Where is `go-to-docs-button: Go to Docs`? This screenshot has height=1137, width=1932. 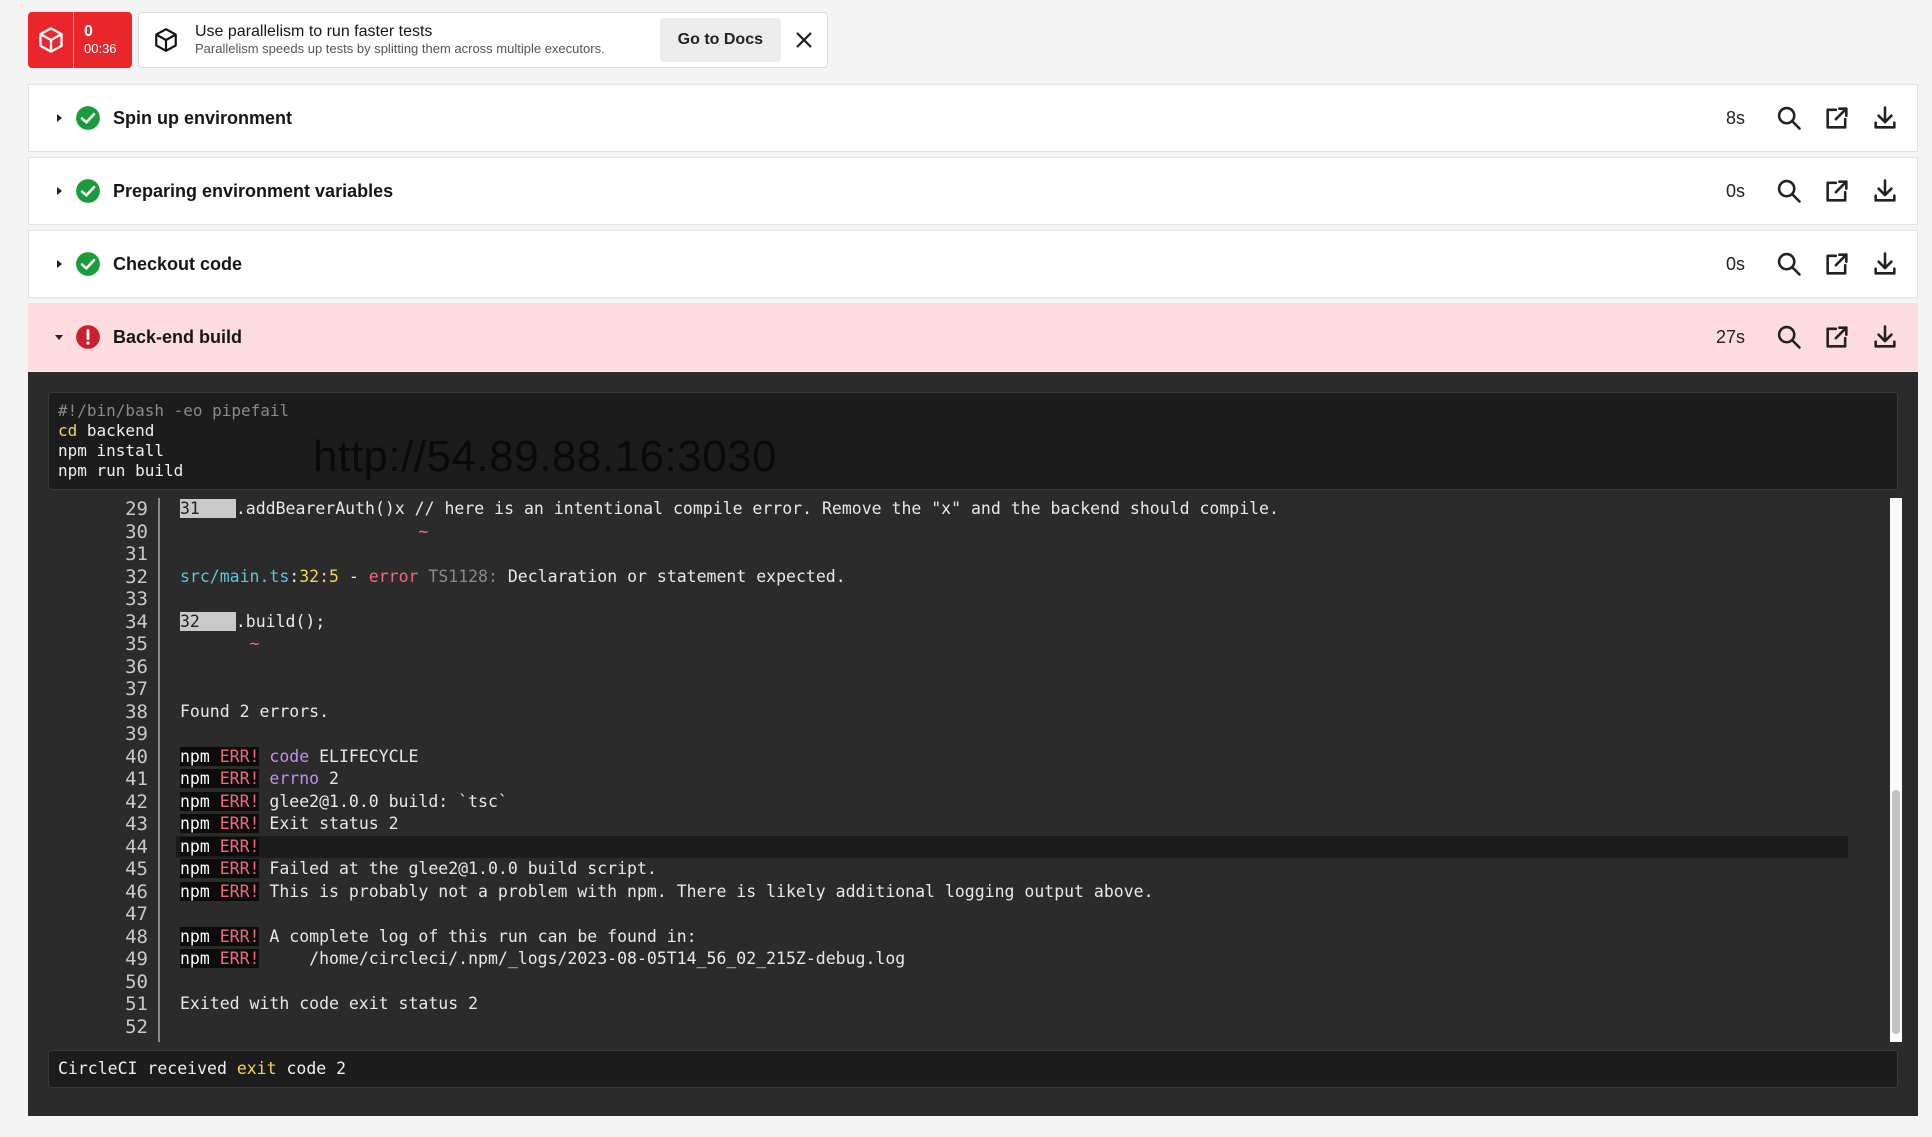 go-to-docs-button: Go to Docs is located at coordinates (720, 40).